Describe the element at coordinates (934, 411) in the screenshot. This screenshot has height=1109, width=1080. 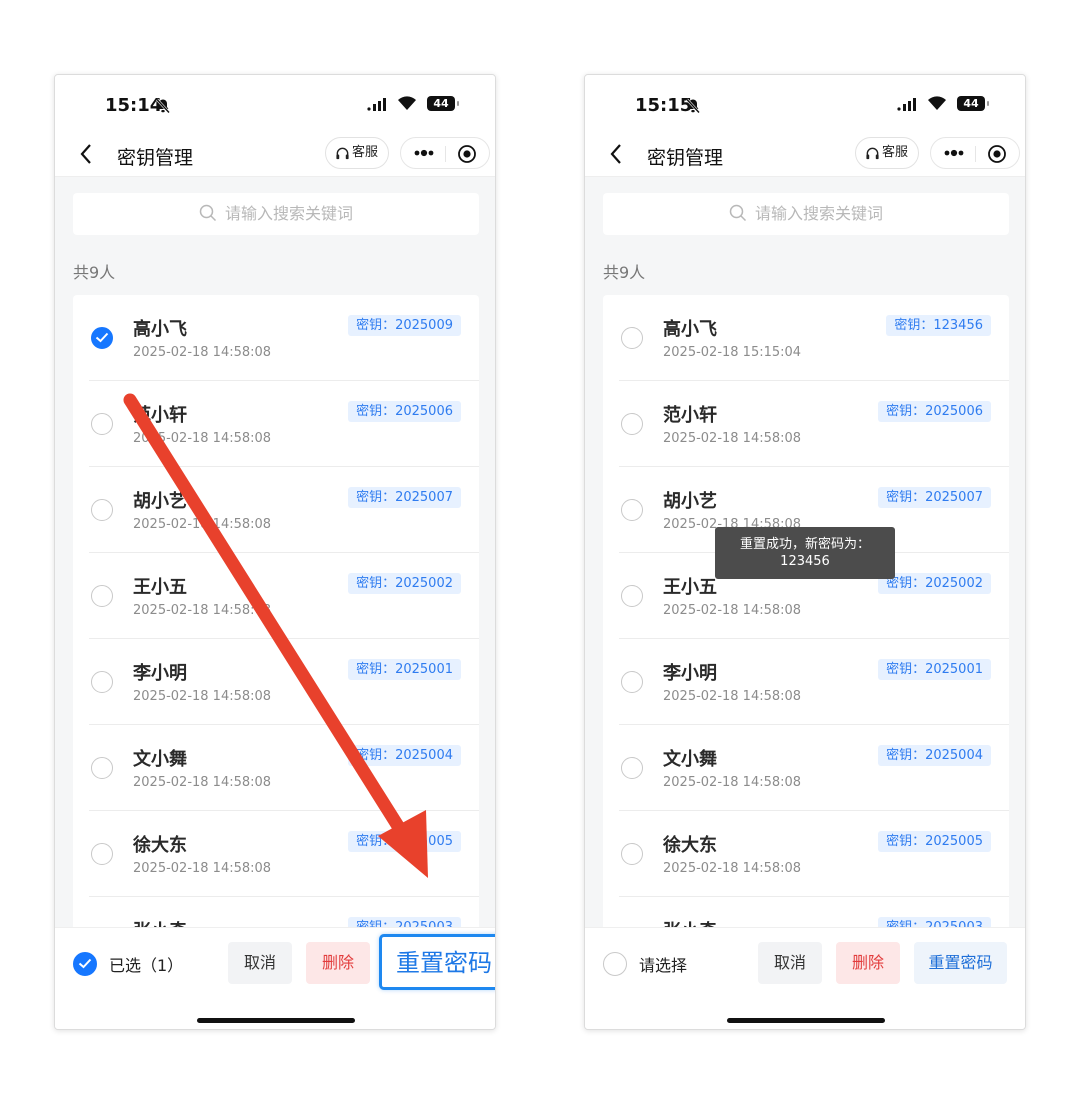
I see `key-badge: 密钥：2025006` at that location.